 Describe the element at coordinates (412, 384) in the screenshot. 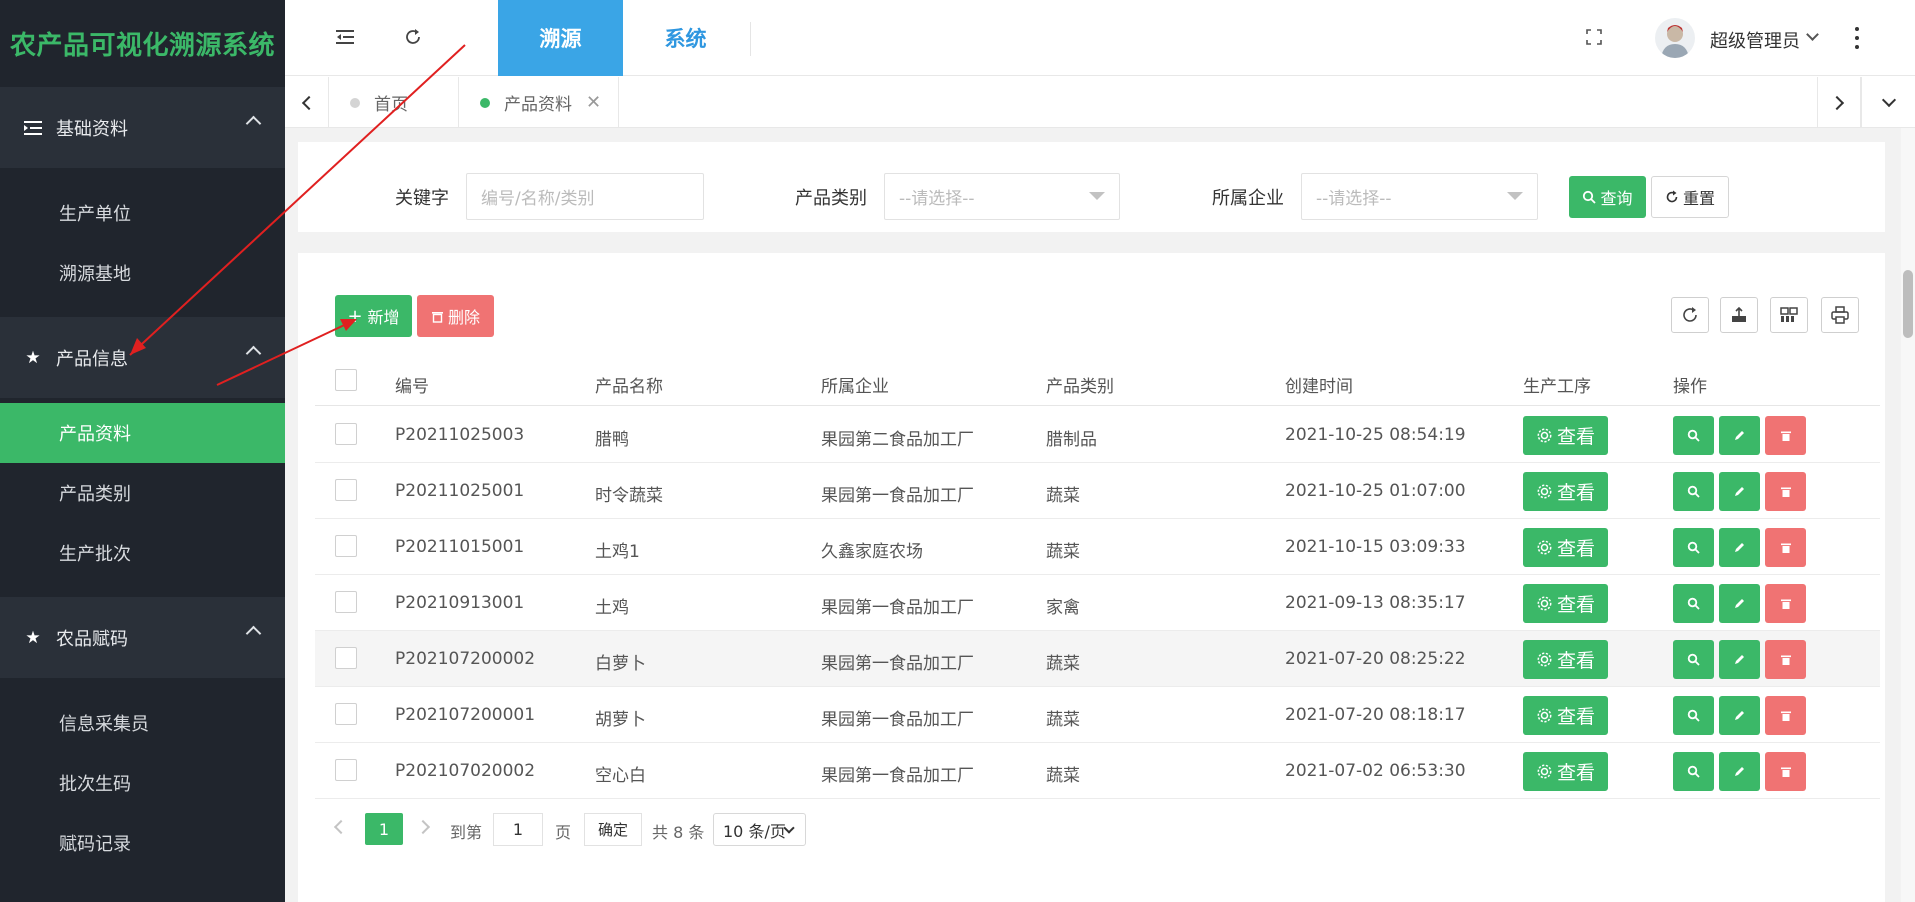

I see `column-header-code: 编号` at that location.